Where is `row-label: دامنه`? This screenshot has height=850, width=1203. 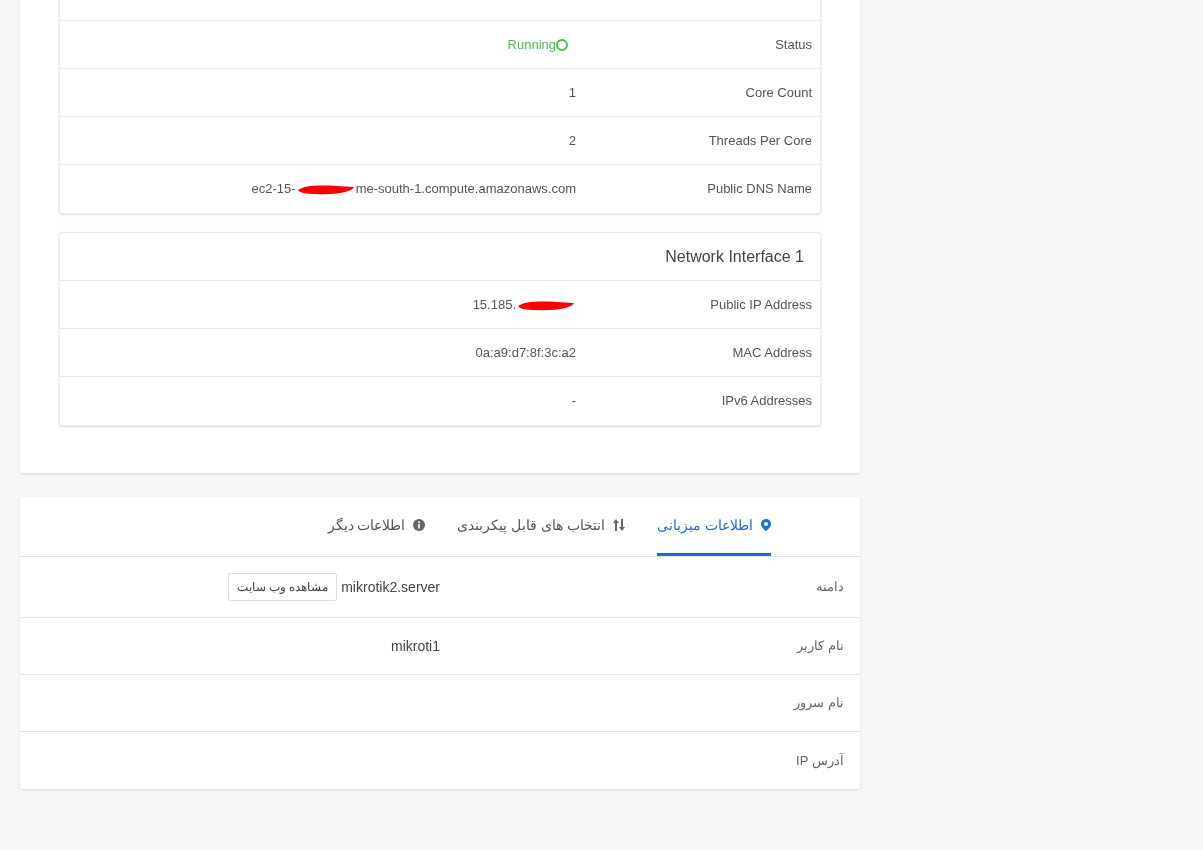
row-label: دامنه is located at coordinates (830, 587).